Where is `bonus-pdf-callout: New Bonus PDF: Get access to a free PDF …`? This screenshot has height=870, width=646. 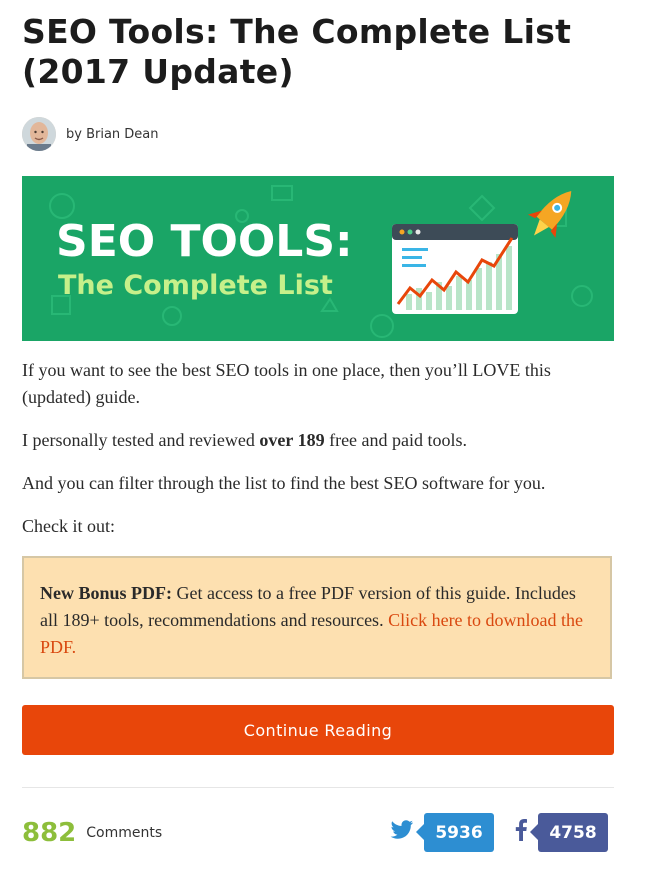
bonus-pdf-callout: New Bonus PDF: Get access to a free PDF … is located at coordinates (317, 617).